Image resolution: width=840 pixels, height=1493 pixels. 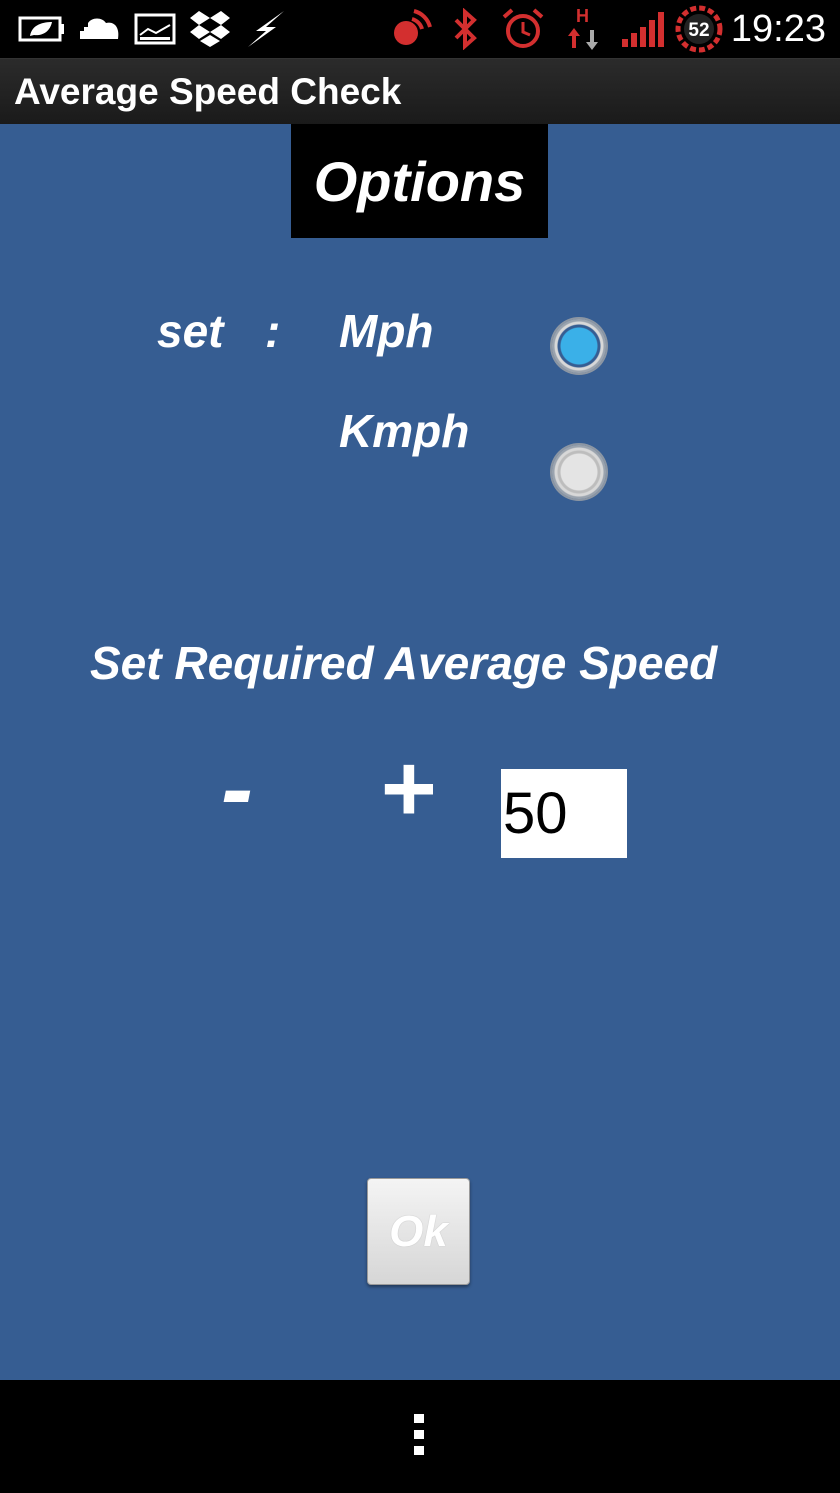 What do you see at coordinates (404, 431) in the screenshot?
I see `unit-label-kmph: Kmph` at bounding box center [404, 431].